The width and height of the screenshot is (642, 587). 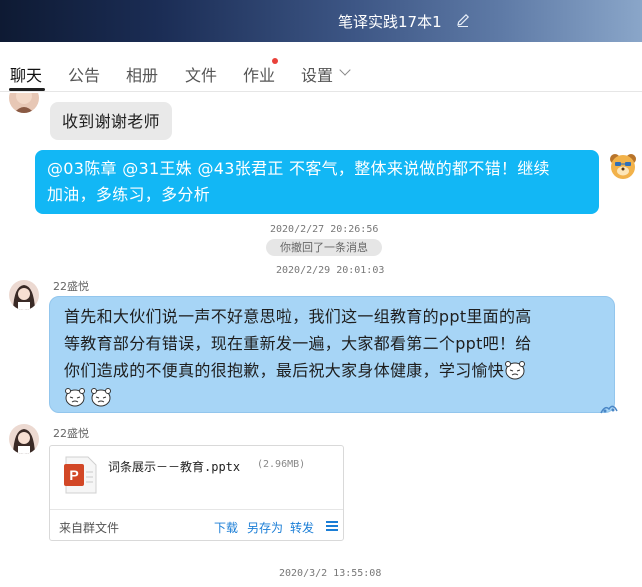 I want to click on message-text: 你们造成的不便真的很抱歉，最后祝大家身体健康，学习愉快, so click(x=284, y=370).